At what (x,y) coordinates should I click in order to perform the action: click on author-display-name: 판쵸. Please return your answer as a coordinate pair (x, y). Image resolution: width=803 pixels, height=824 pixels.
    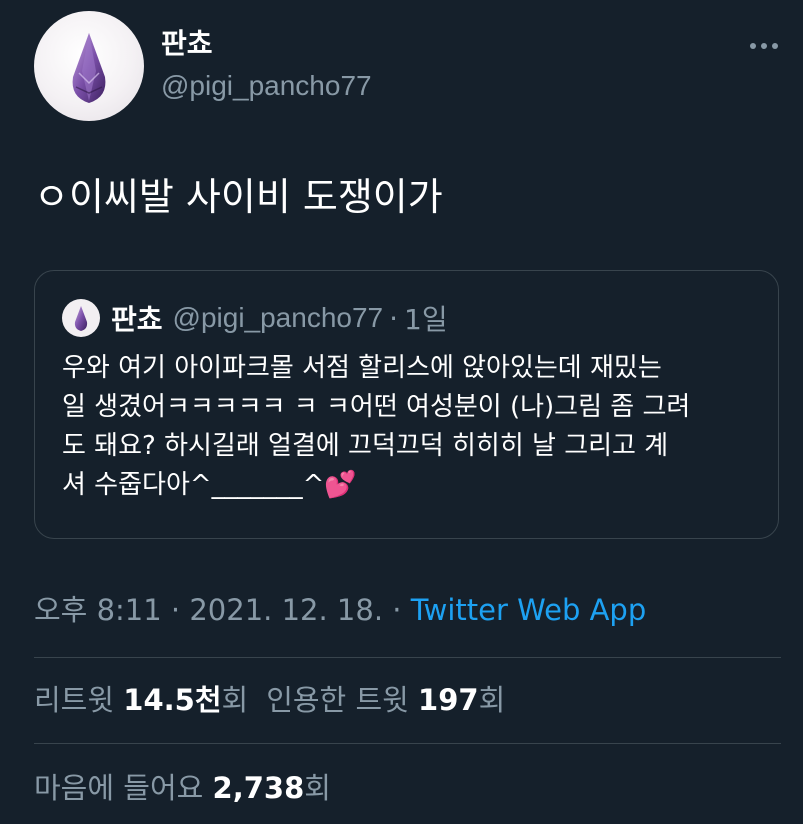
    Looking at the image, I should click on (187, 44).